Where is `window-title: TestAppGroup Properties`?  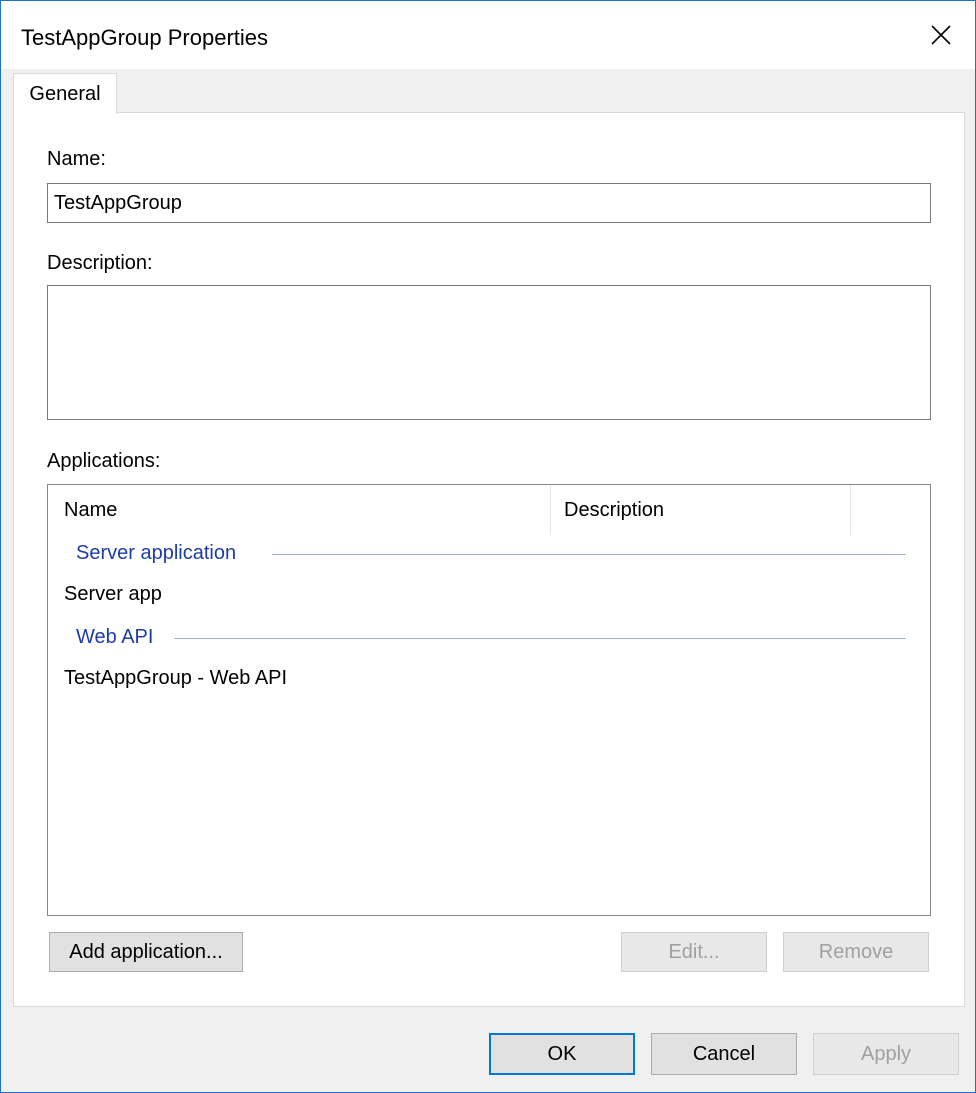 window-title: TestAppGroup Properties is located at coordinates (145, 37).